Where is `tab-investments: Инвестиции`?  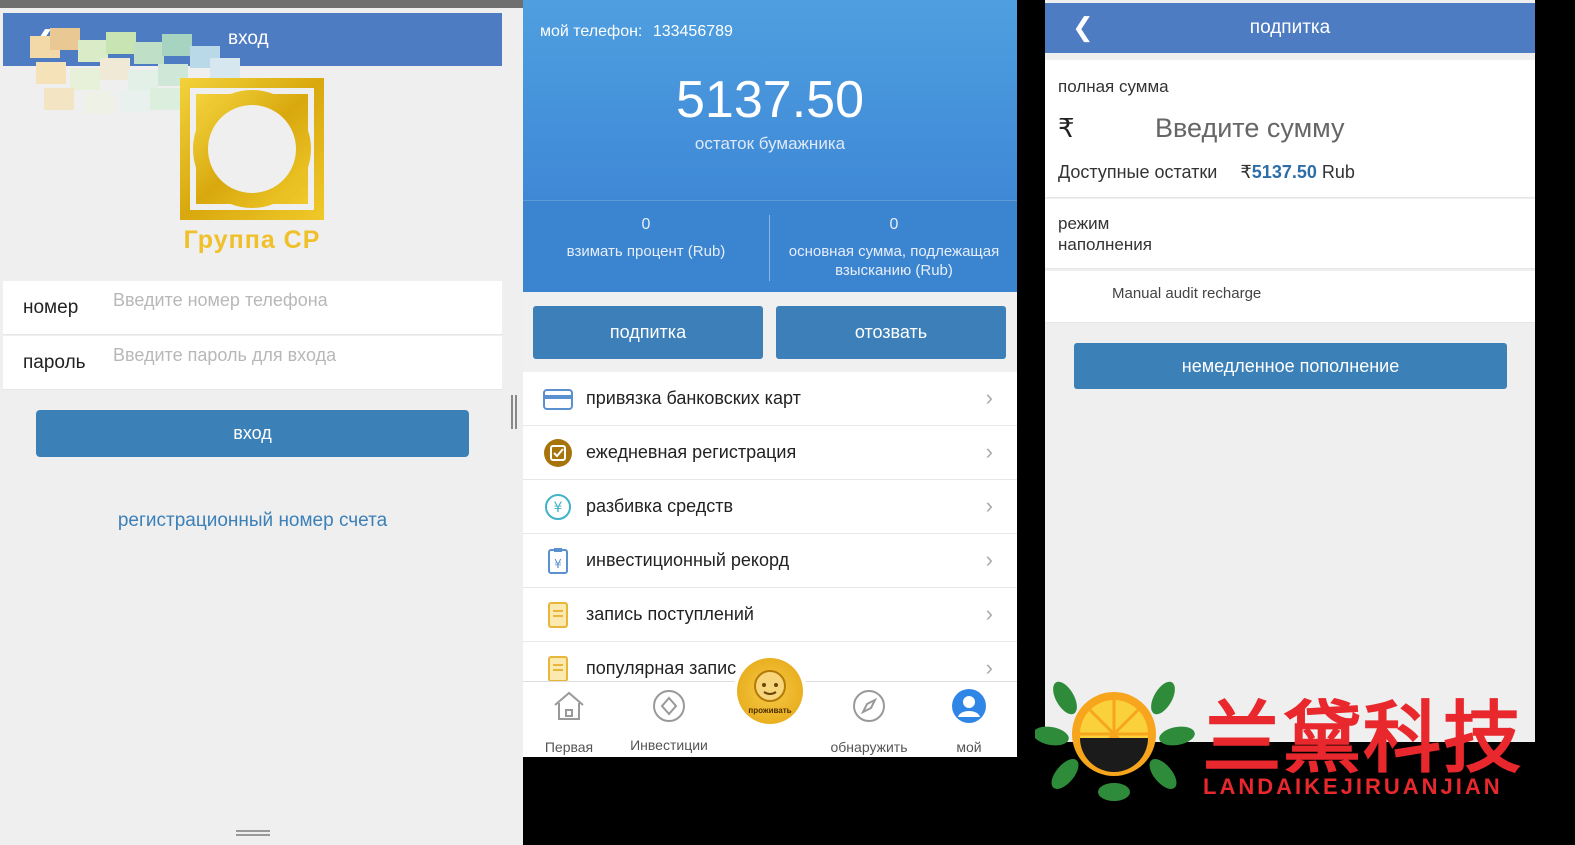 tab-investments: Инвестиции is located at coordinates (669, 720).